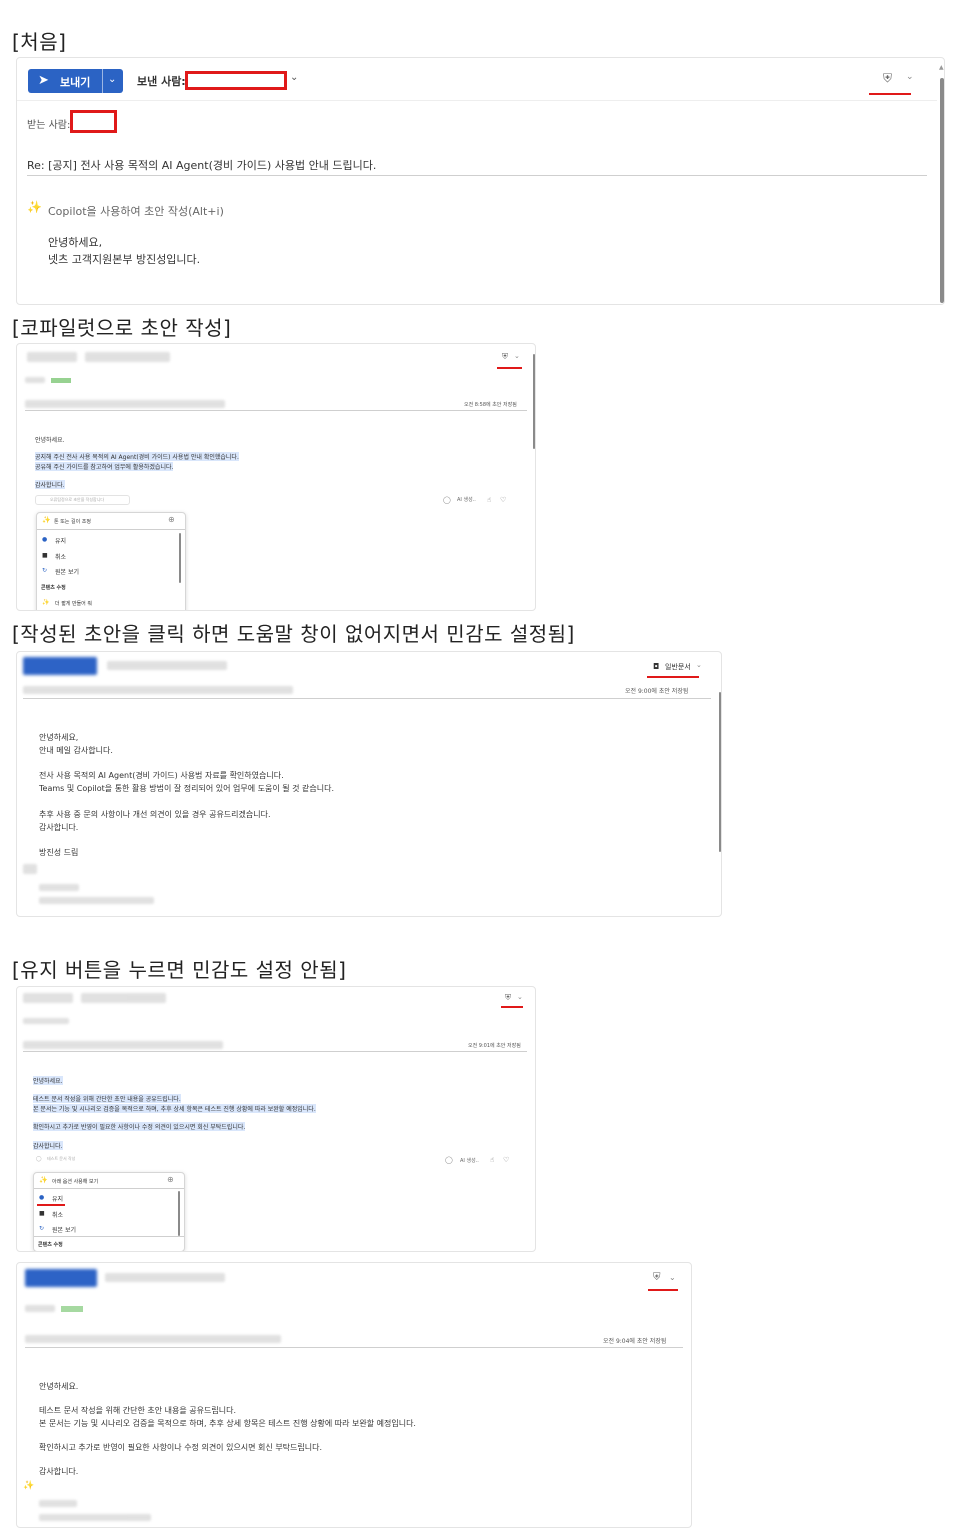 The image size is (964, 1532). I want to click on prompt-placeholder: 테스트 문서 작성, so click(61, 1158).